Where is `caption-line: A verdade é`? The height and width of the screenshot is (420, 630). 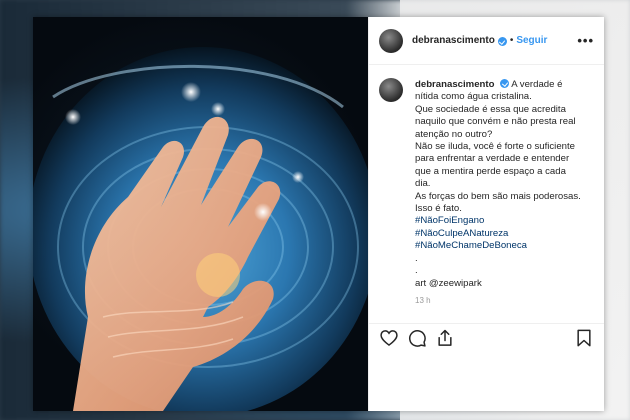 caption-line: A verdade é is located at coordinates (537, 84).